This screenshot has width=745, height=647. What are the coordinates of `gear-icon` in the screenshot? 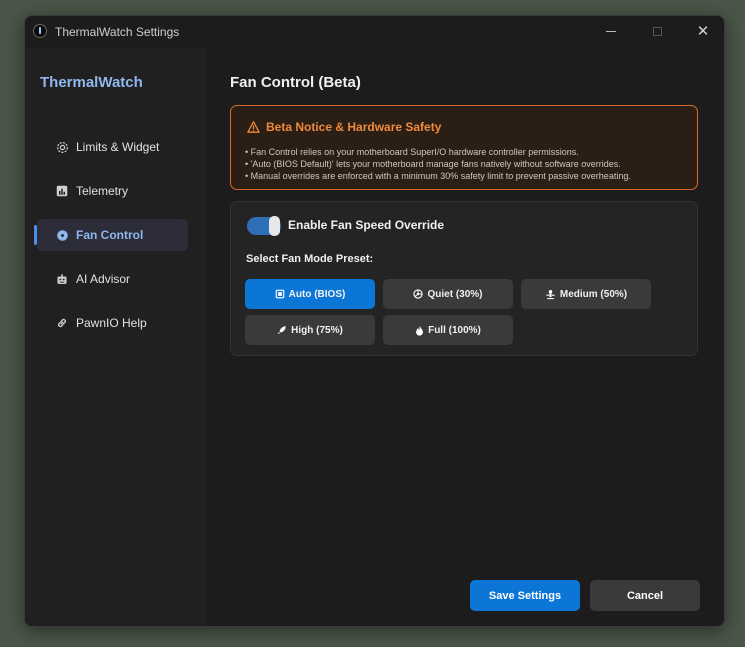 It's located at (62, 147).